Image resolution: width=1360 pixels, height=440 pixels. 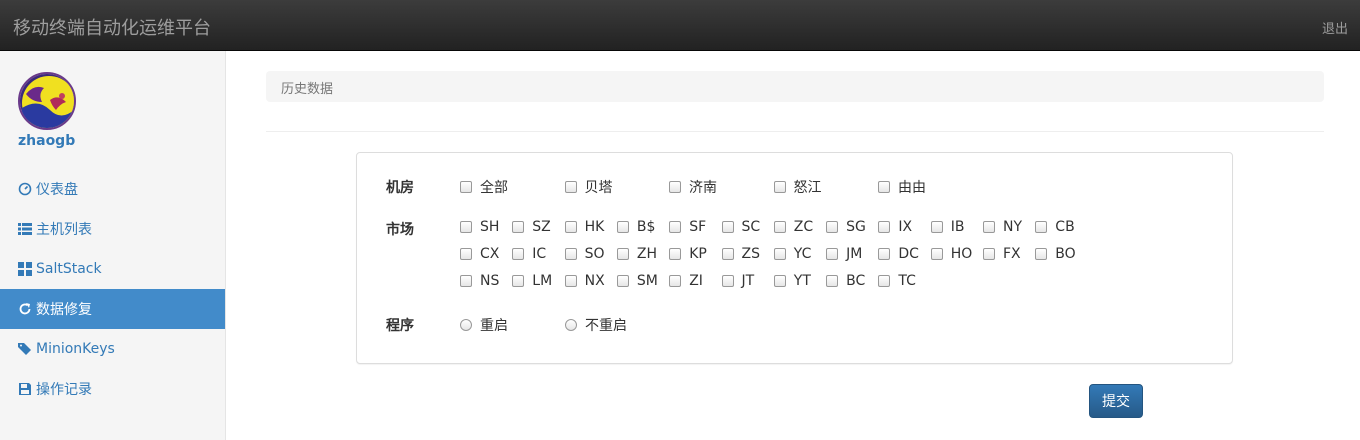 I want to click on market-option-checkbox: SG, so click(x=846, y=227).